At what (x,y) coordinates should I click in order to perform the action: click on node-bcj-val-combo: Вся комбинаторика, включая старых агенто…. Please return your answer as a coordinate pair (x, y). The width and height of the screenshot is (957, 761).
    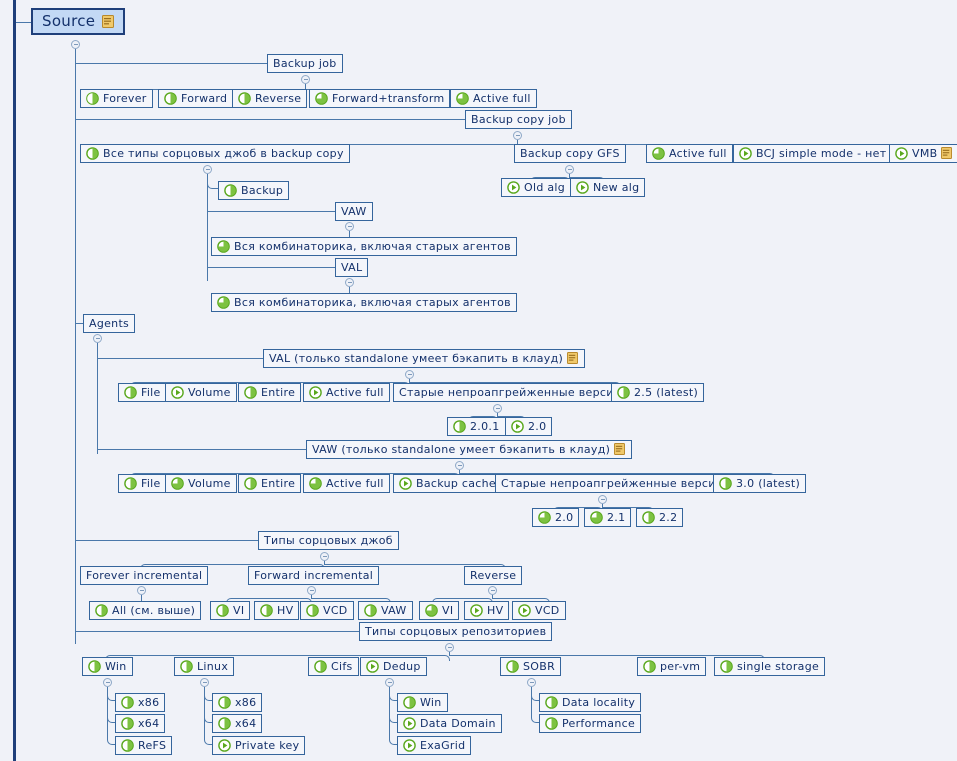
    Looking at the image, I should click on (364, 302).